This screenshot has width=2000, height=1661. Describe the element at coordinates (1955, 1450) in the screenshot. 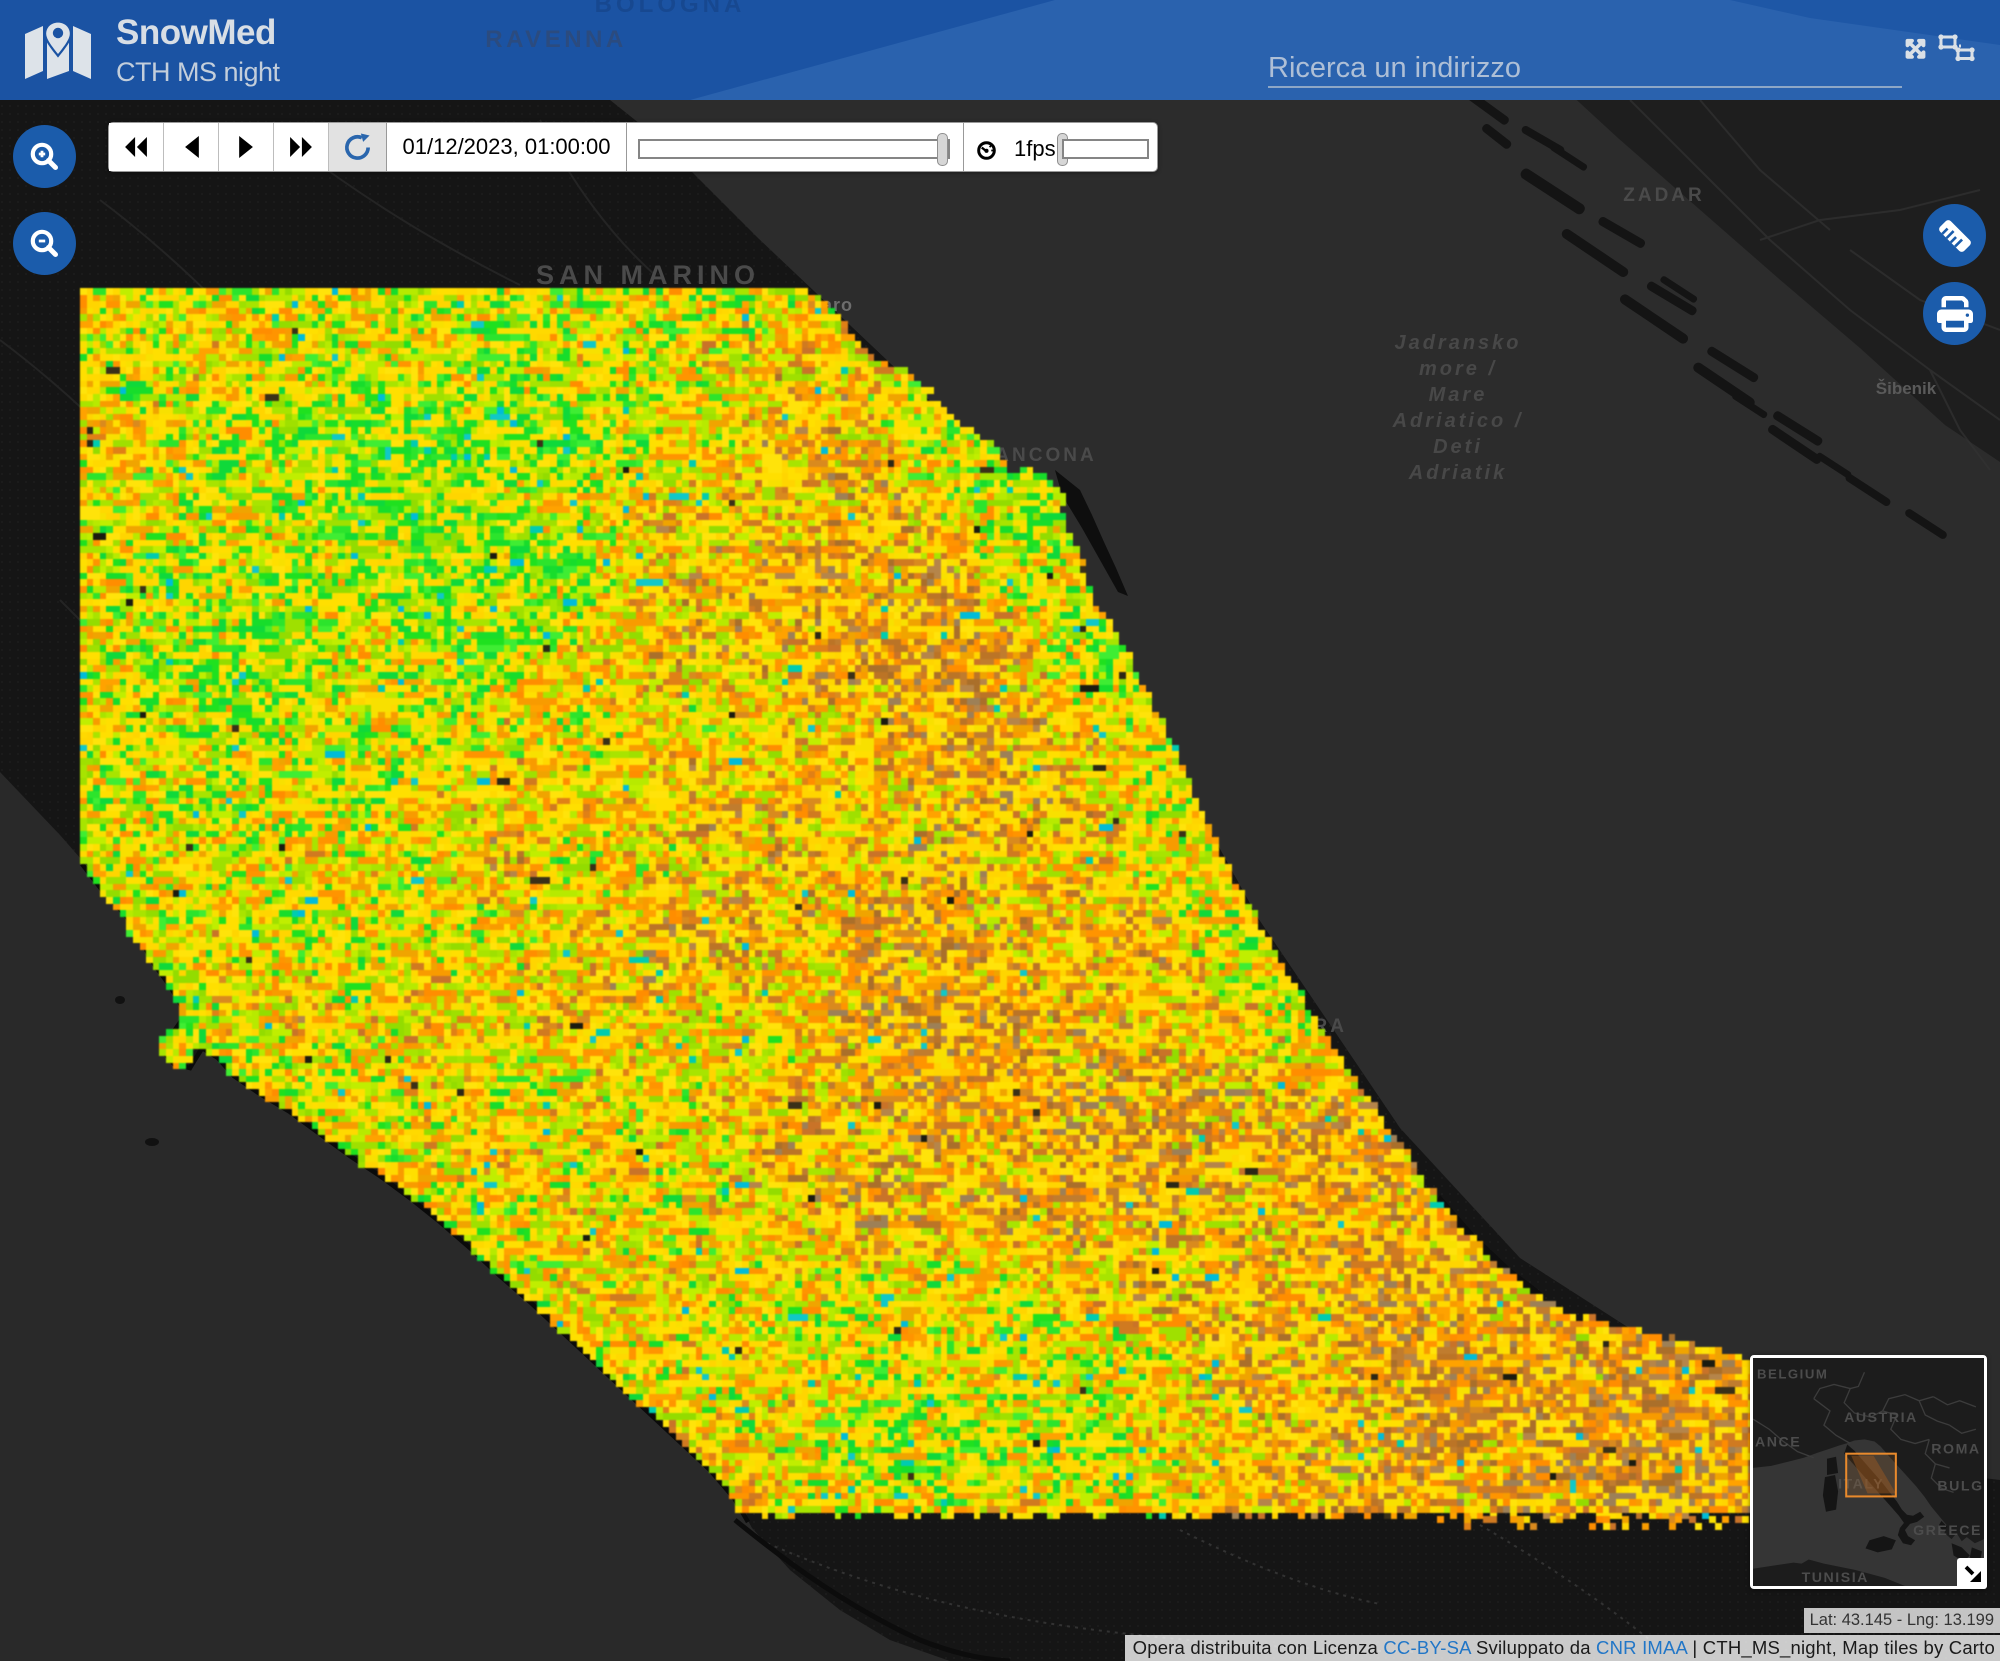

I see `svg-text: ROMA` at that location.